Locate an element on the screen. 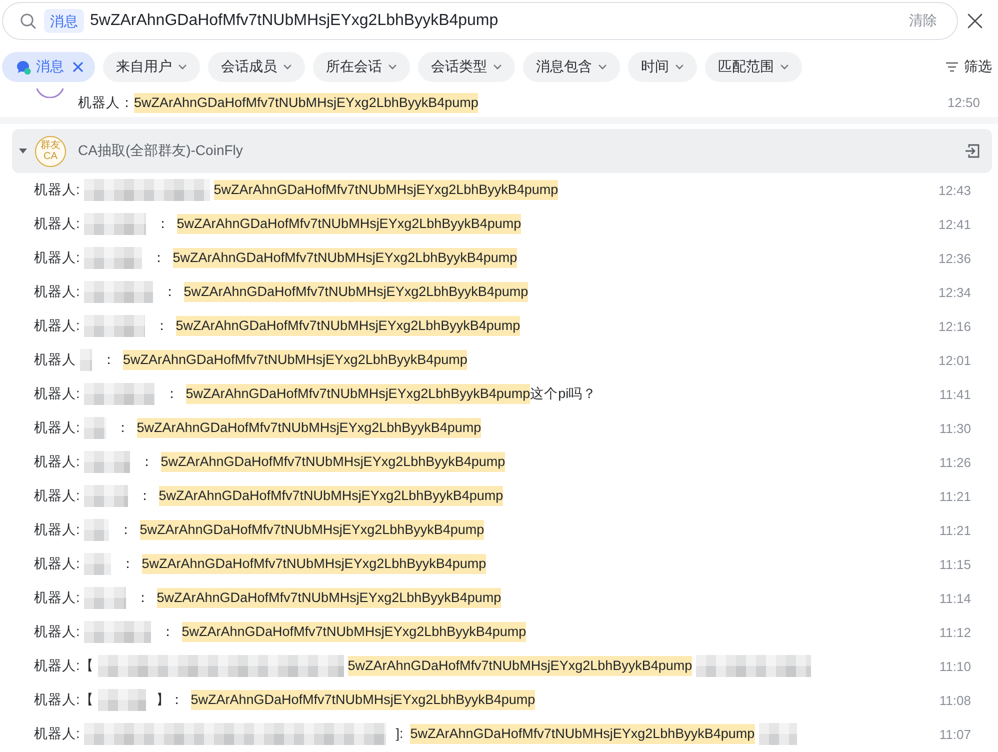 The width and height of the screenshot is (998, 752). avatar-arc-icon is located at coordinates (50, 93).